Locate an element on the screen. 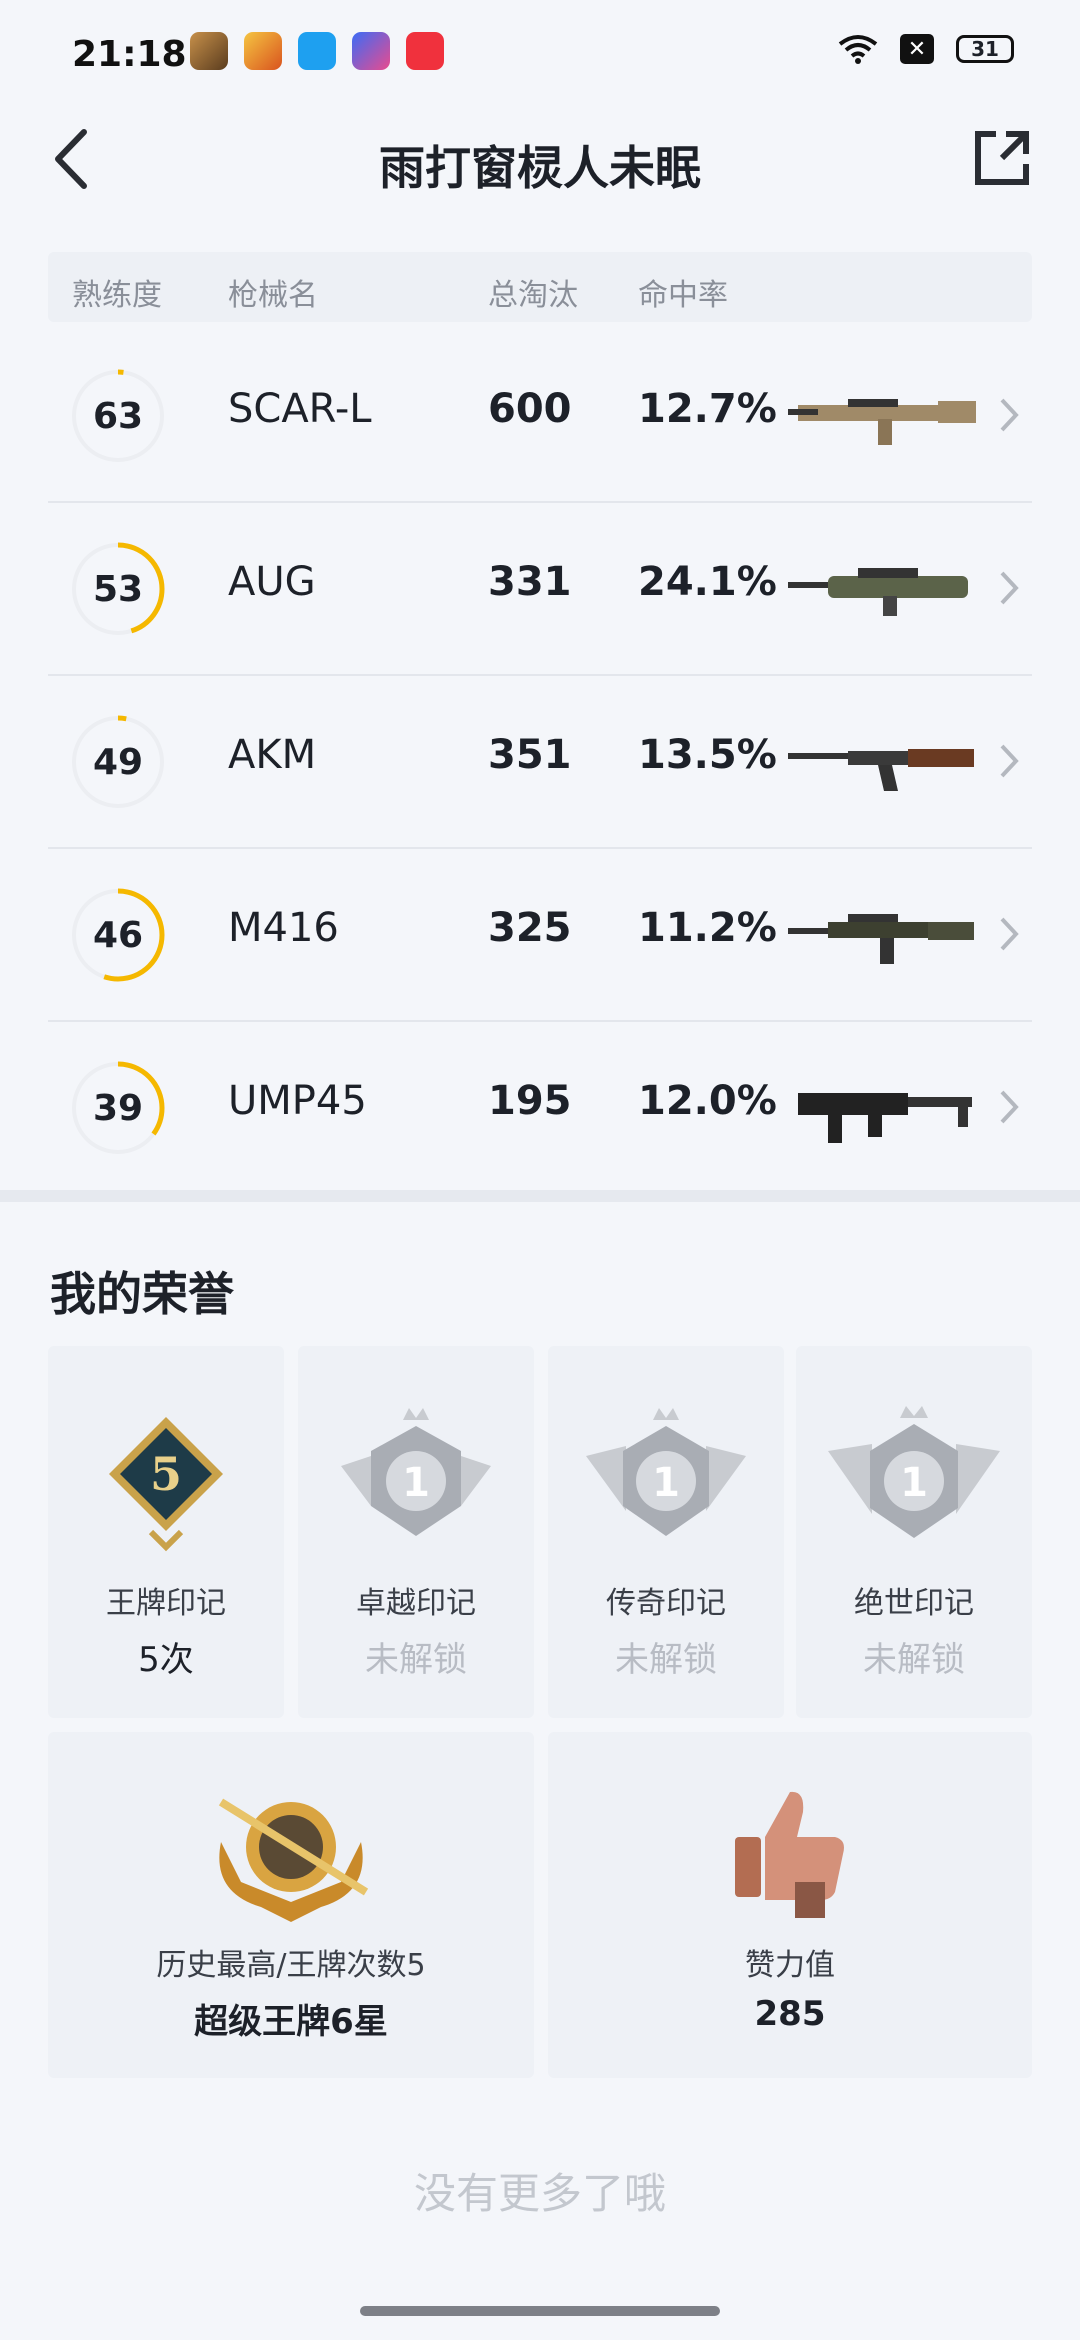  weapon-name: AUG is located at coordinates (272, 582).